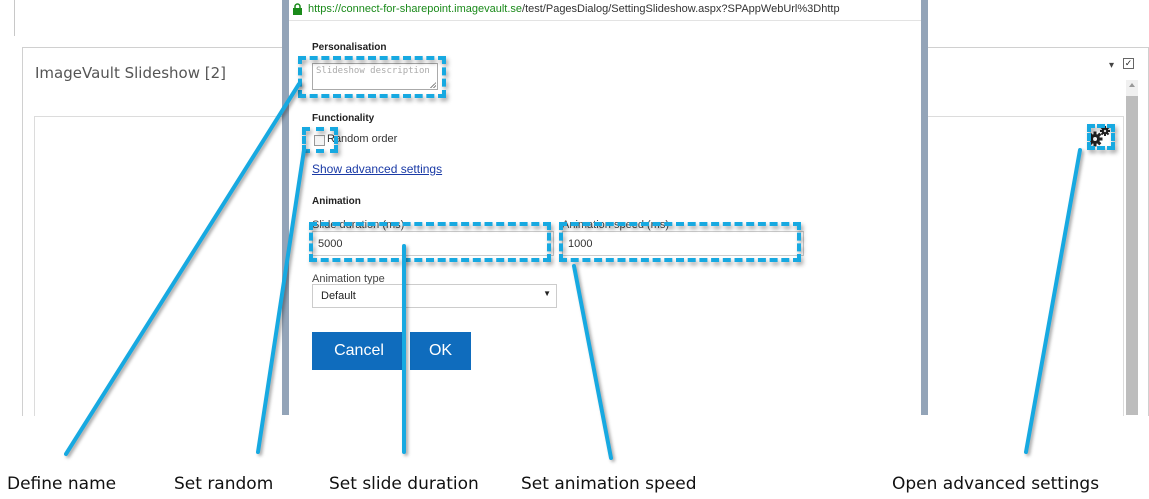 This screenshot has width=1149, height=499. Describe the element at coordinates (592, 362) in the screenshot. I see `callout-line-animation-speed` at that location.